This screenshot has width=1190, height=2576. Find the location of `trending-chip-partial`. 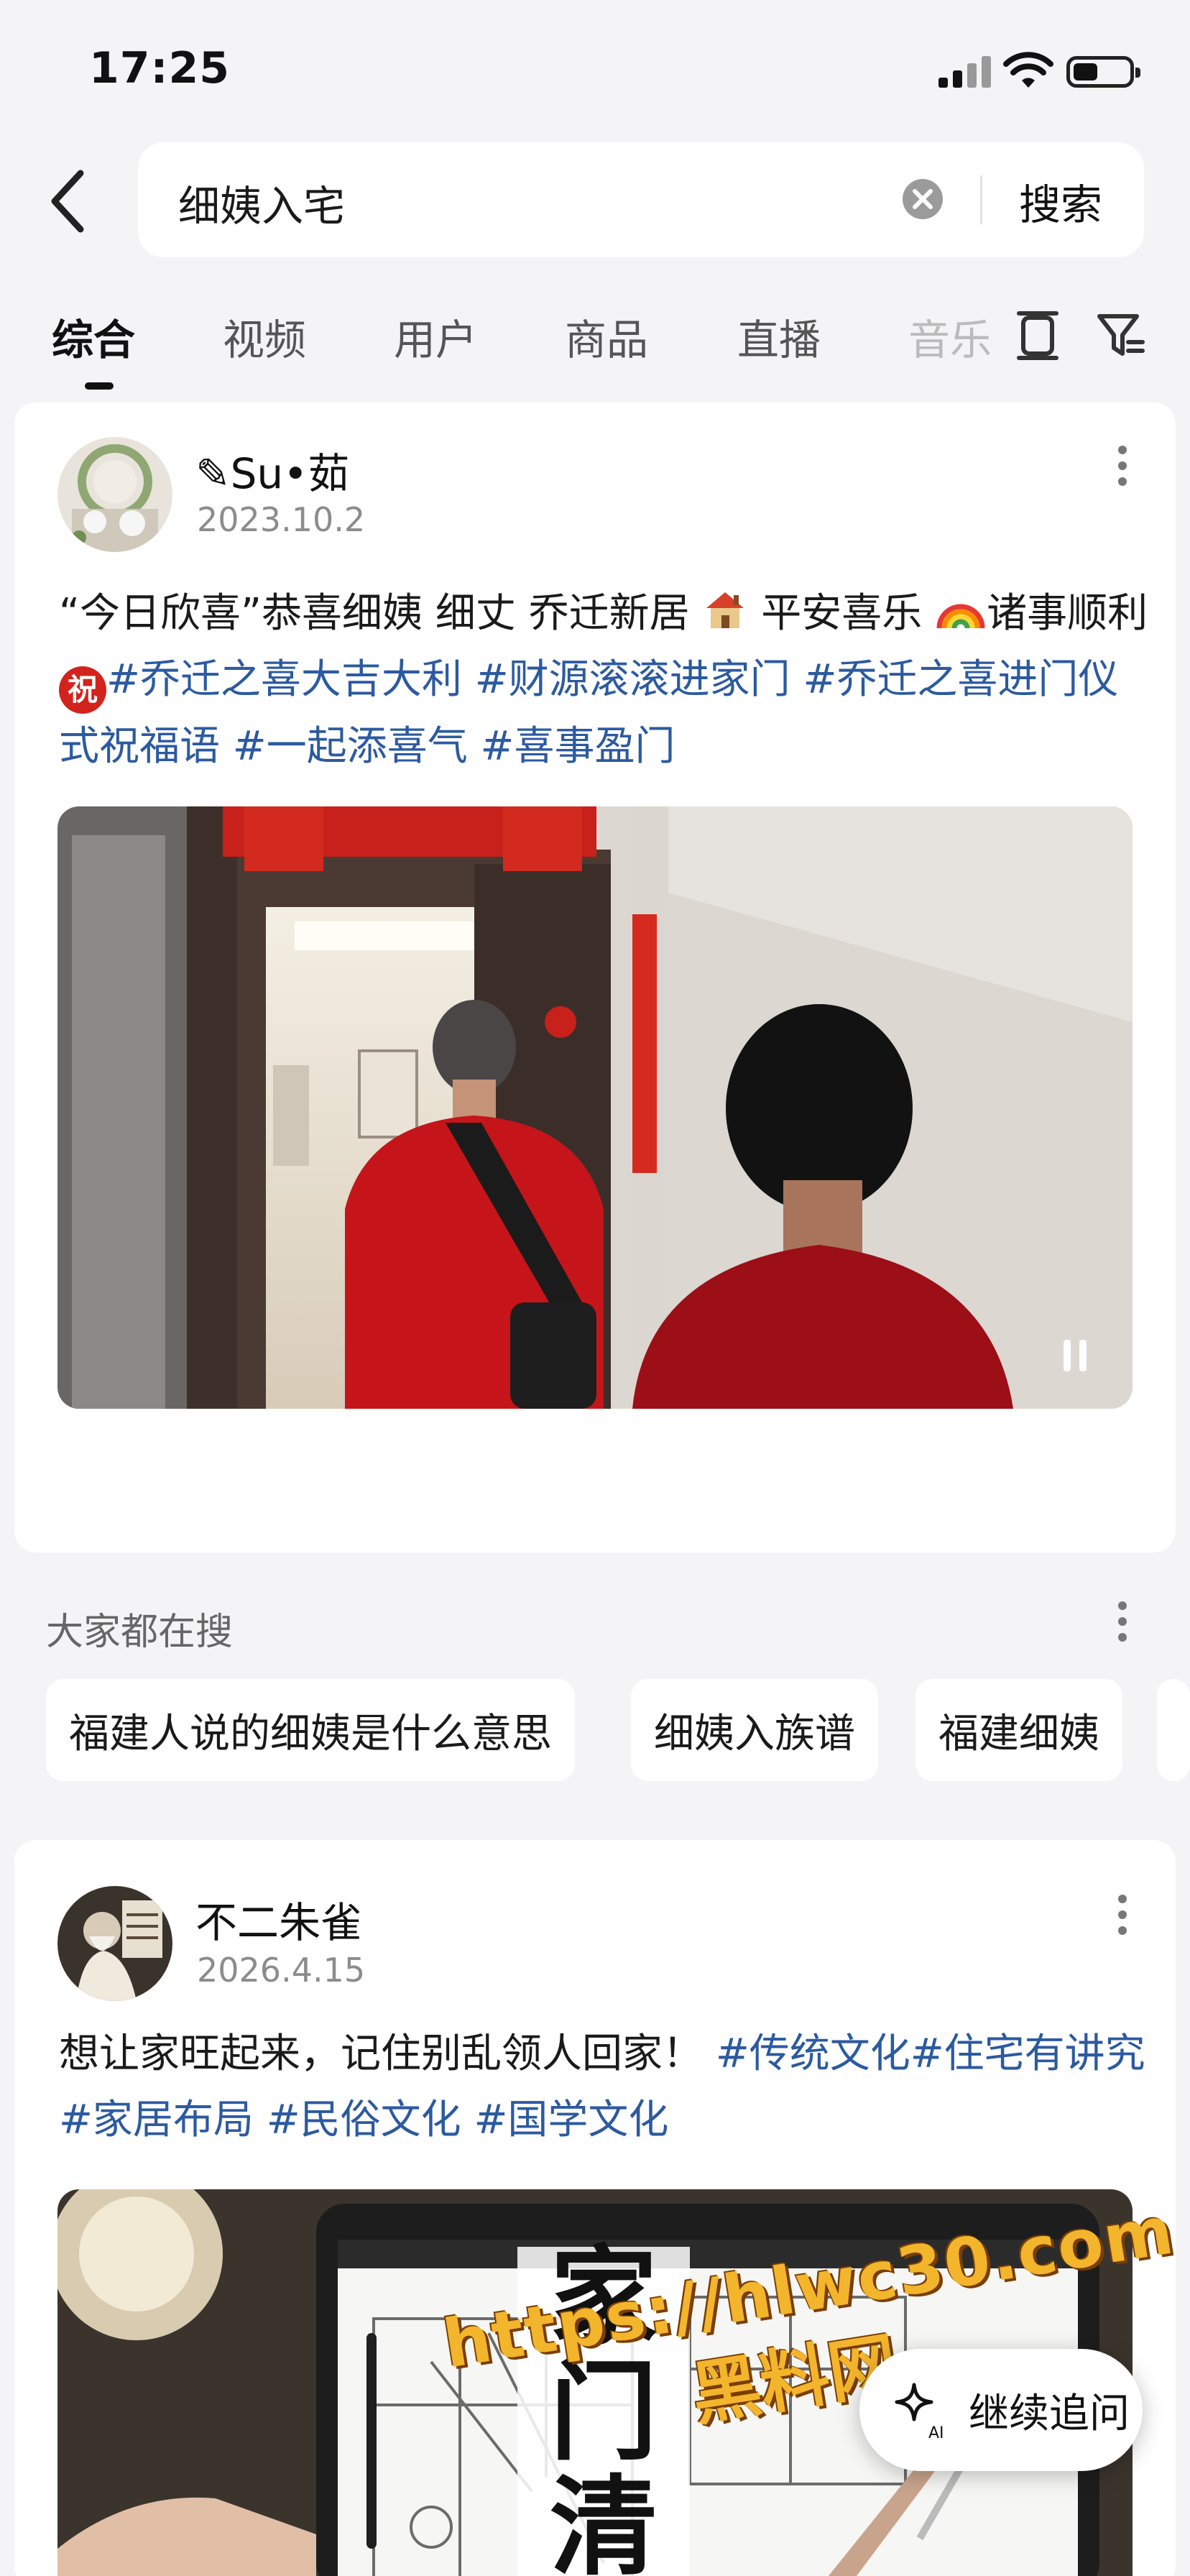

trending-chip-partial is located at coordinates (1173, 1730).